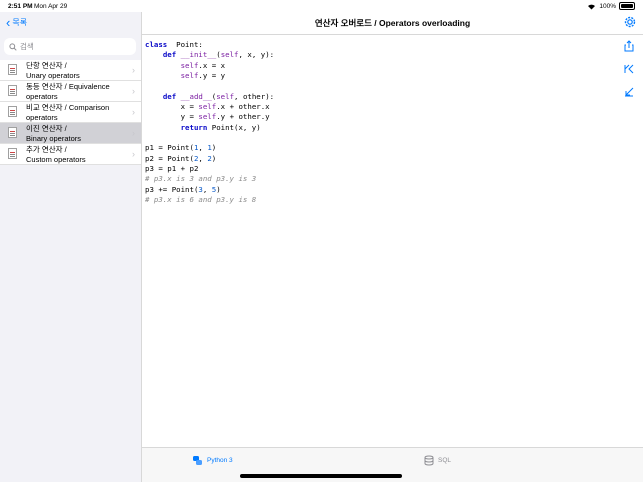  What do you see at coordinates (630, 22) in the screenshot?
I see `gear-icon` at bounding box center [630, 22].